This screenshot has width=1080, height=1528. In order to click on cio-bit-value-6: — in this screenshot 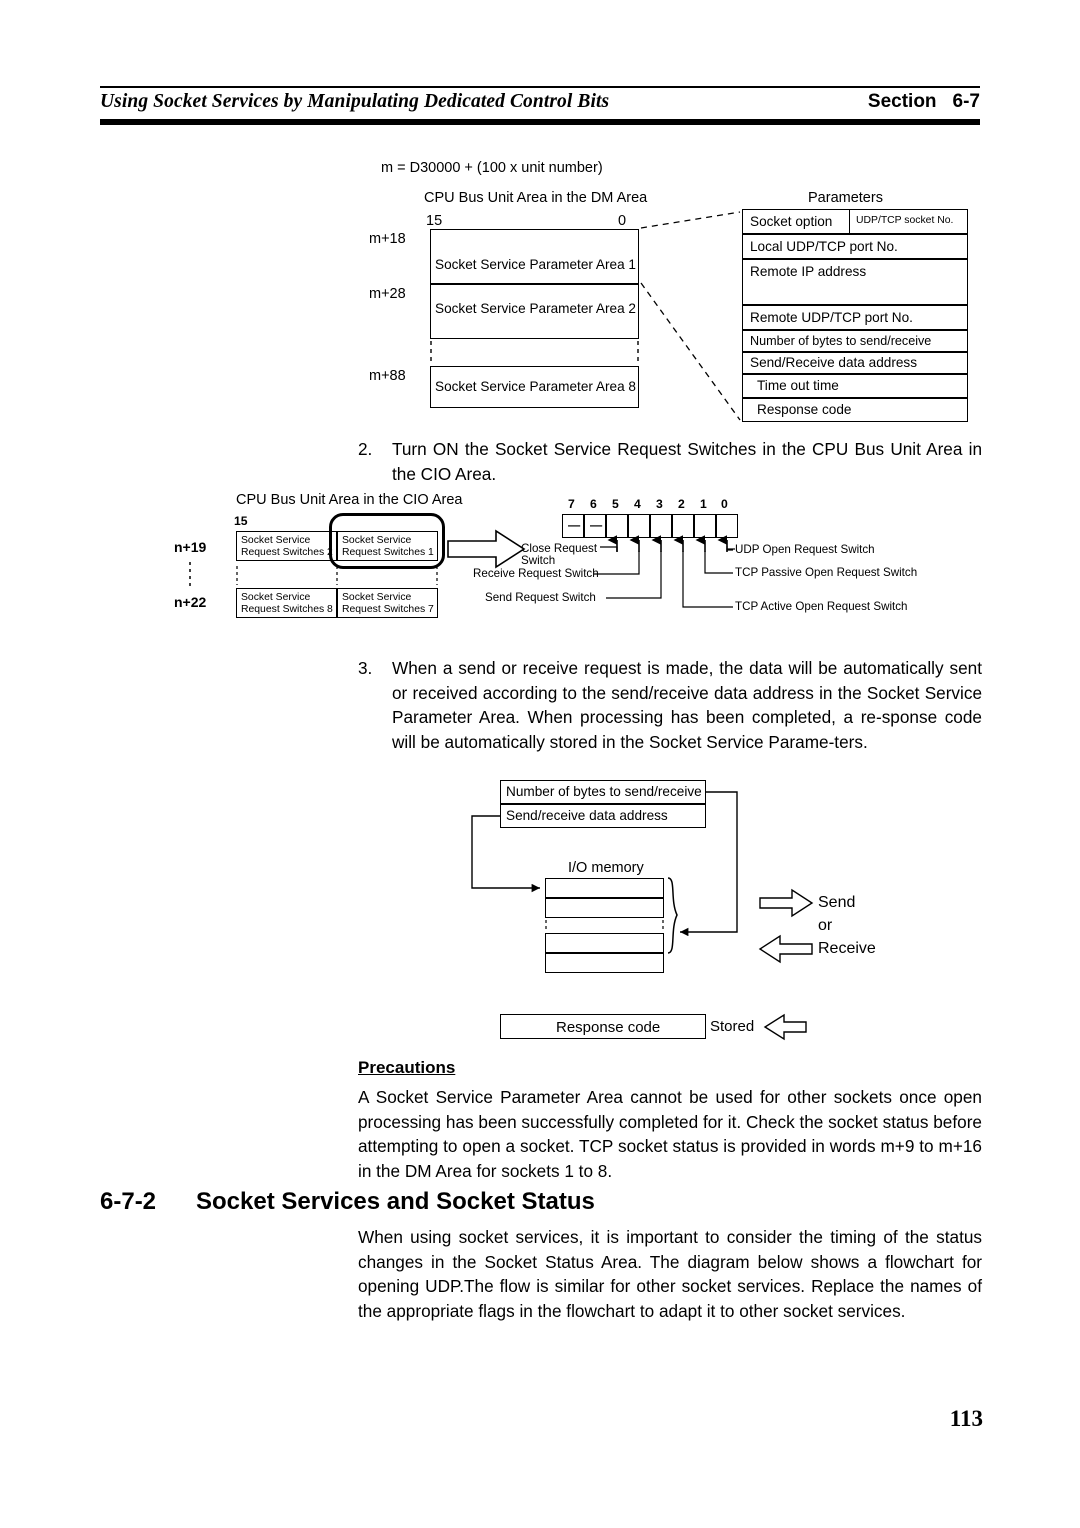, I will do `click(596, 525)`.